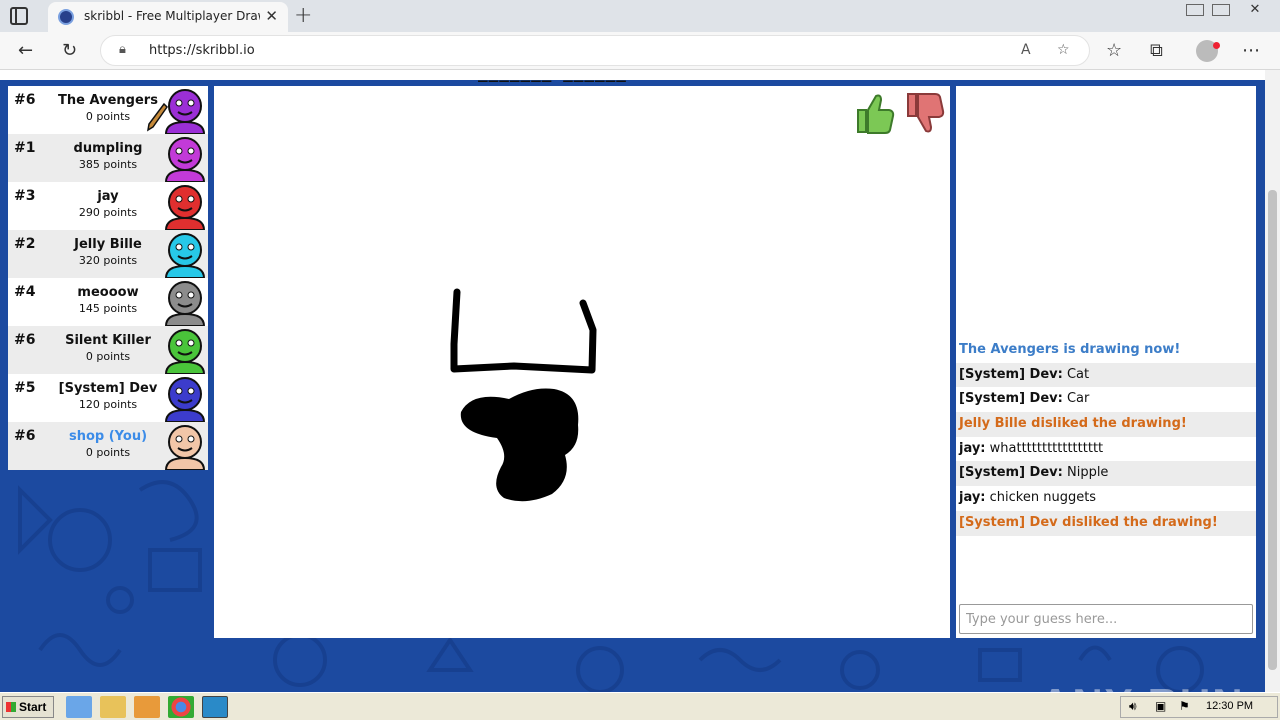 The width and height of the screenshot is (1280, 720). Describe the element at coordinates (271, 16) in the screenshot. I see `close-tab-icon: ✕` at that location.